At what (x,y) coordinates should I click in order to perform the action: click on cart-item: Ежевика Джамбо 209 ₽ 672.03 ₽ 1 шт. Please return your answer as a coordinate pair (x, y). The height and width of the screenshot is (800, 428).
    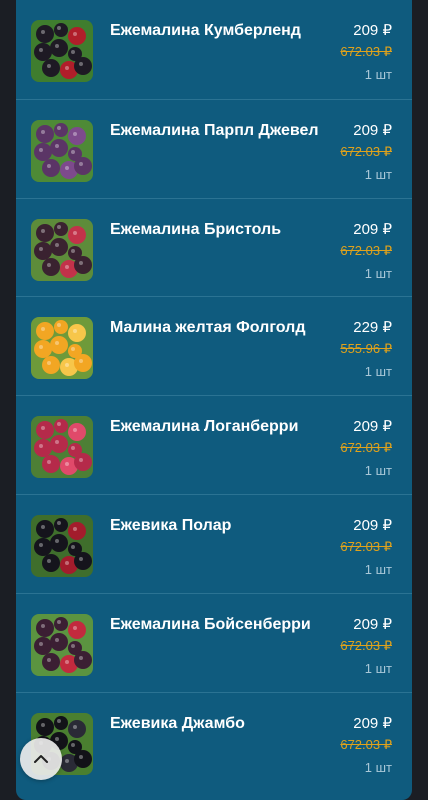
    Looking at the image, I should click on (214, 741).